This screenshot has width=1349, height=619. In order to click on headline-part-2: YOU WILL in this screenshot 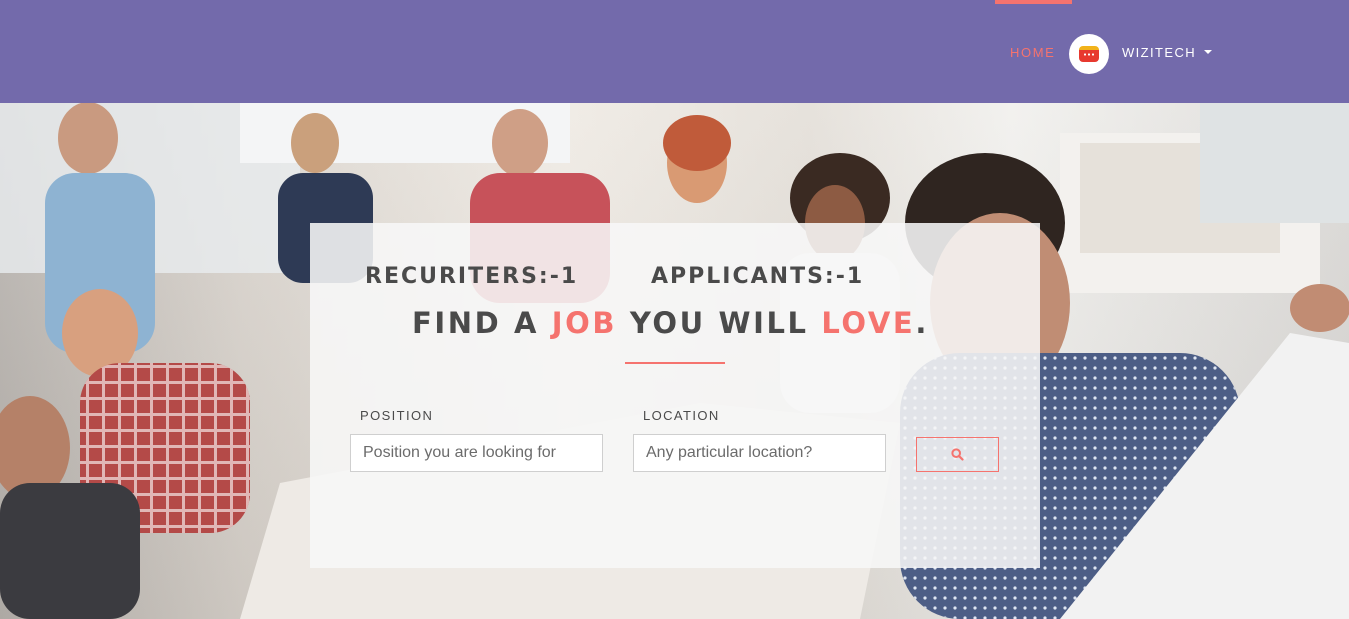, I will do `click(719, 323)`.